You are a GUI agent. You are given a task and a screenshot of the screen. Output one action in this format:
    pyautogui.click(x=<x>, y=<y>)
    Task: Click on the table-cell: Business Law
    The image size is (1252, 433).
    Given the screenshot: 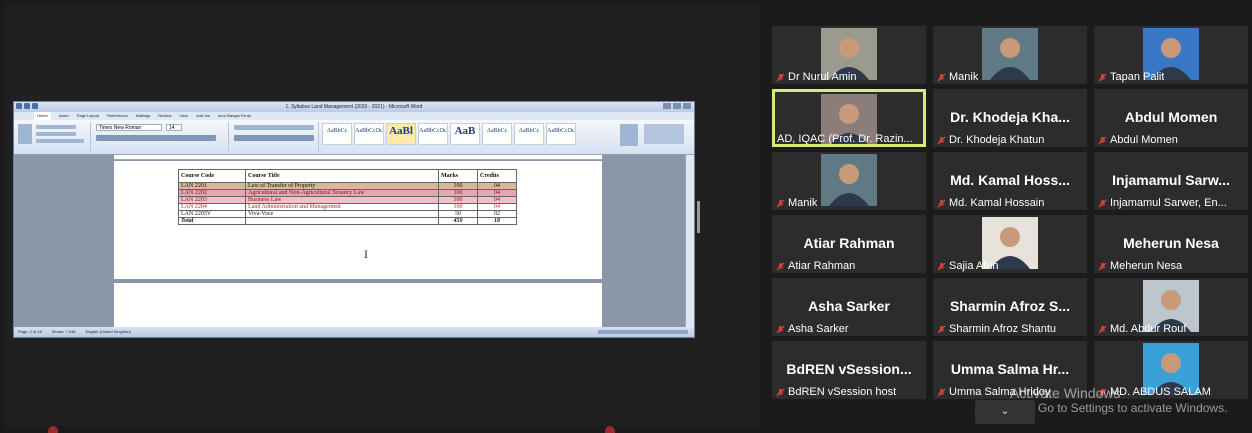 What is the action you would take?
    pyautogui.click(x=342, y=200)
    